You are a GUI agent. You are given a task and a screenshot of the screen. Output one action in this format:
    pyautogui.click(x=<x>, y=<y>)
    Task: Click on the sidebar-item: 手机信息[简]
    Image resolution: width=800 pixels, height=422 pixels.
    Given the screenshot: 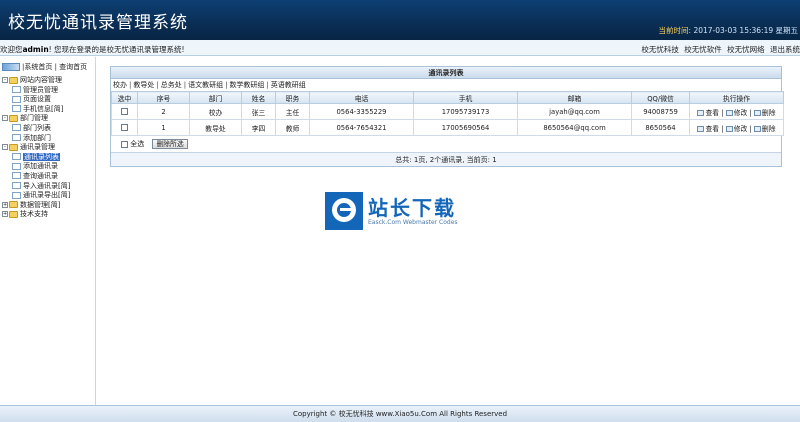 What is the action you would take?
    pyautogui.click(x=48, y=110)
    